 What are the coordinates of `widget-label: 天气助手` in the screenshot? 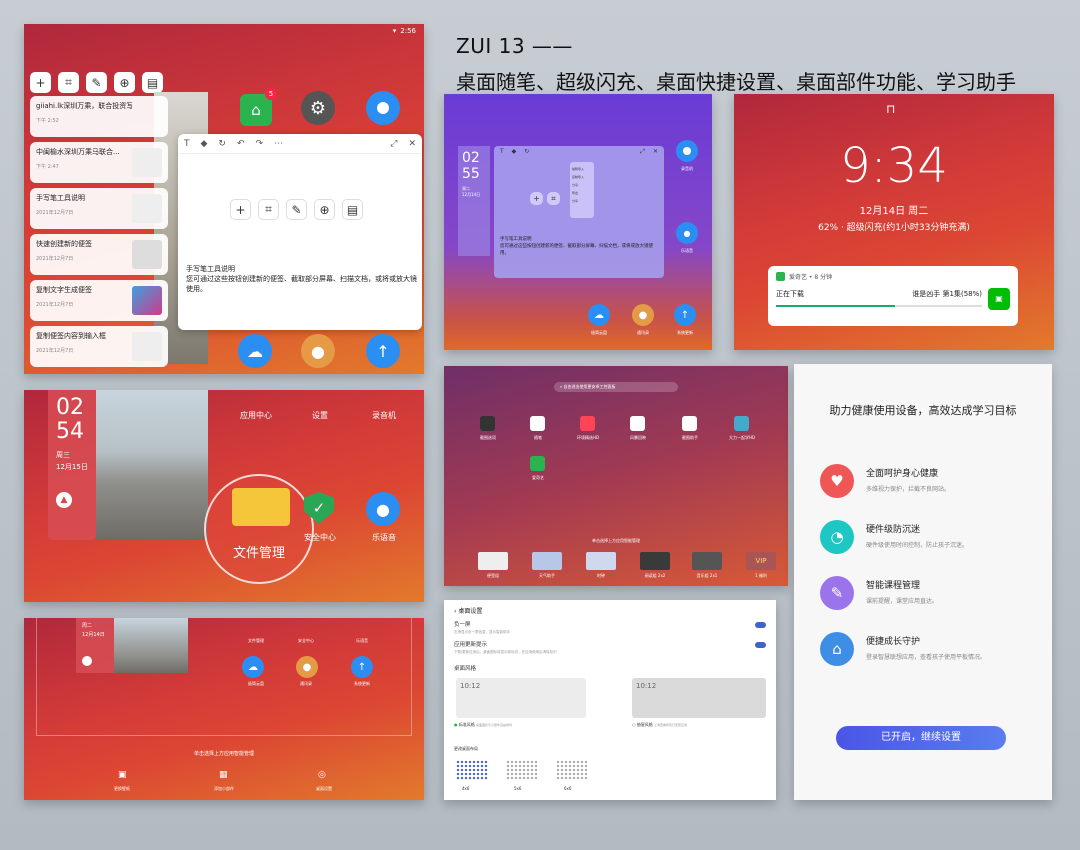 It's located at (547, 576).